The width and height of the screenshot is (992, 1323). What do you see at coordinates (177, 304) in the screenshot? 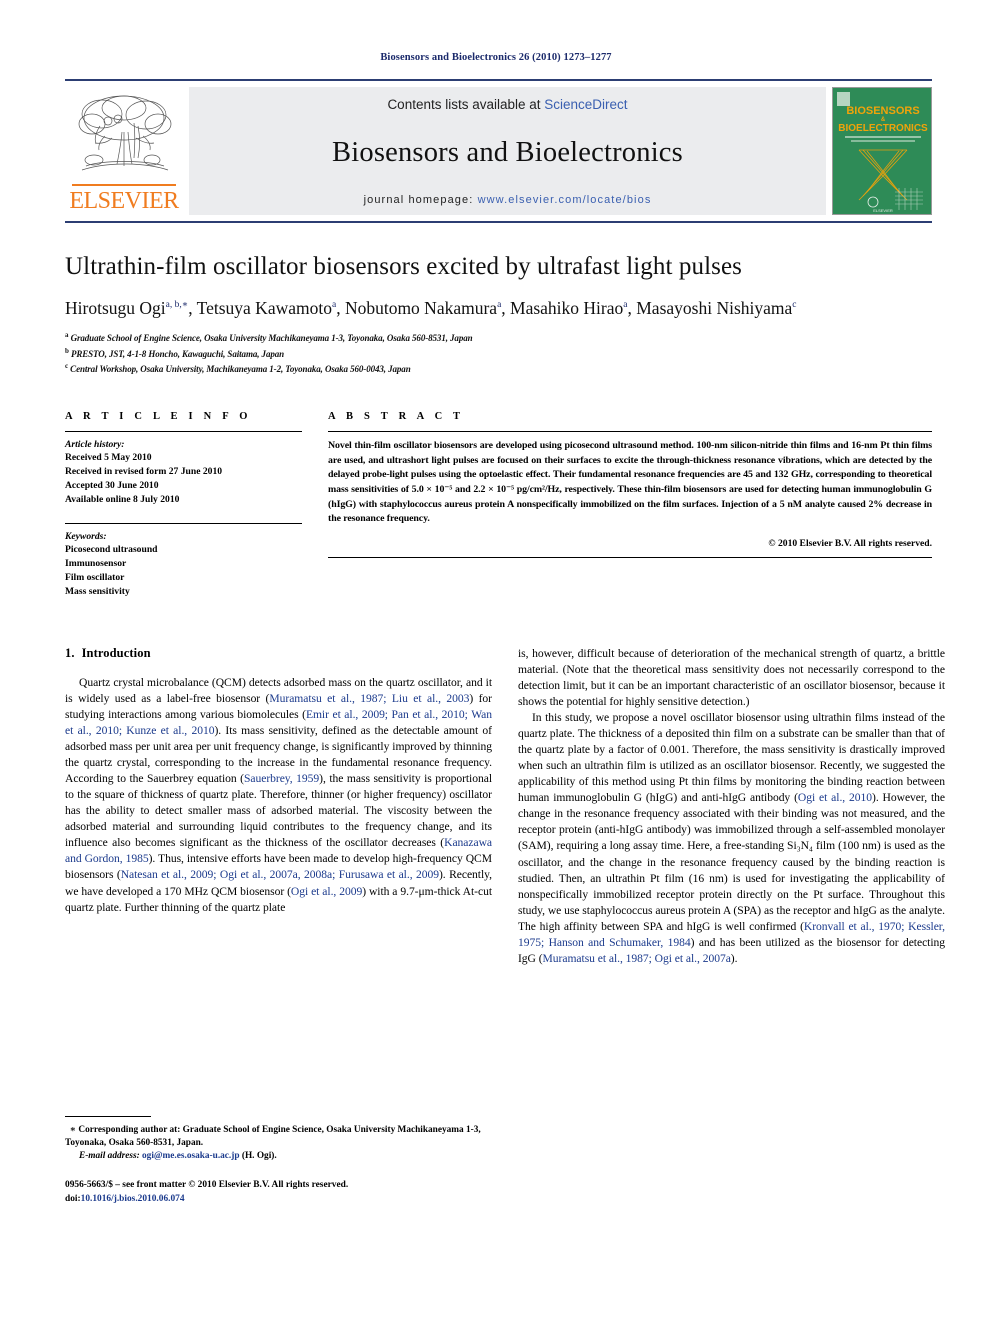
I see `author-affil-marks: a, b,∗` at bounding box center [177, 304].